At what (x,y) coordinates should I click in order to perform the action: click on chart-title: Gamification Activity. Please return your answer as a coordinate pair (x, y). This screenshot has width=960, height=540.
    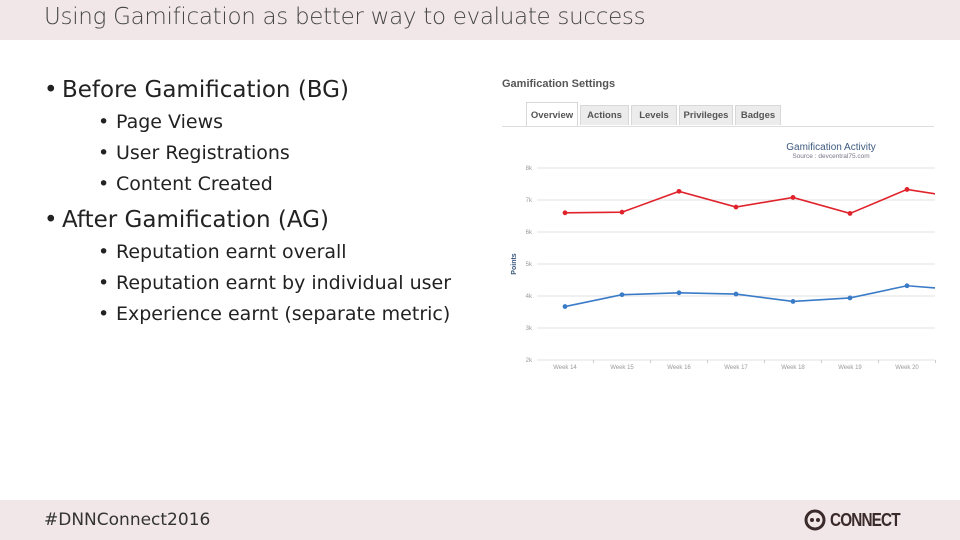
    Looking at the image, I should click on (830, 147).